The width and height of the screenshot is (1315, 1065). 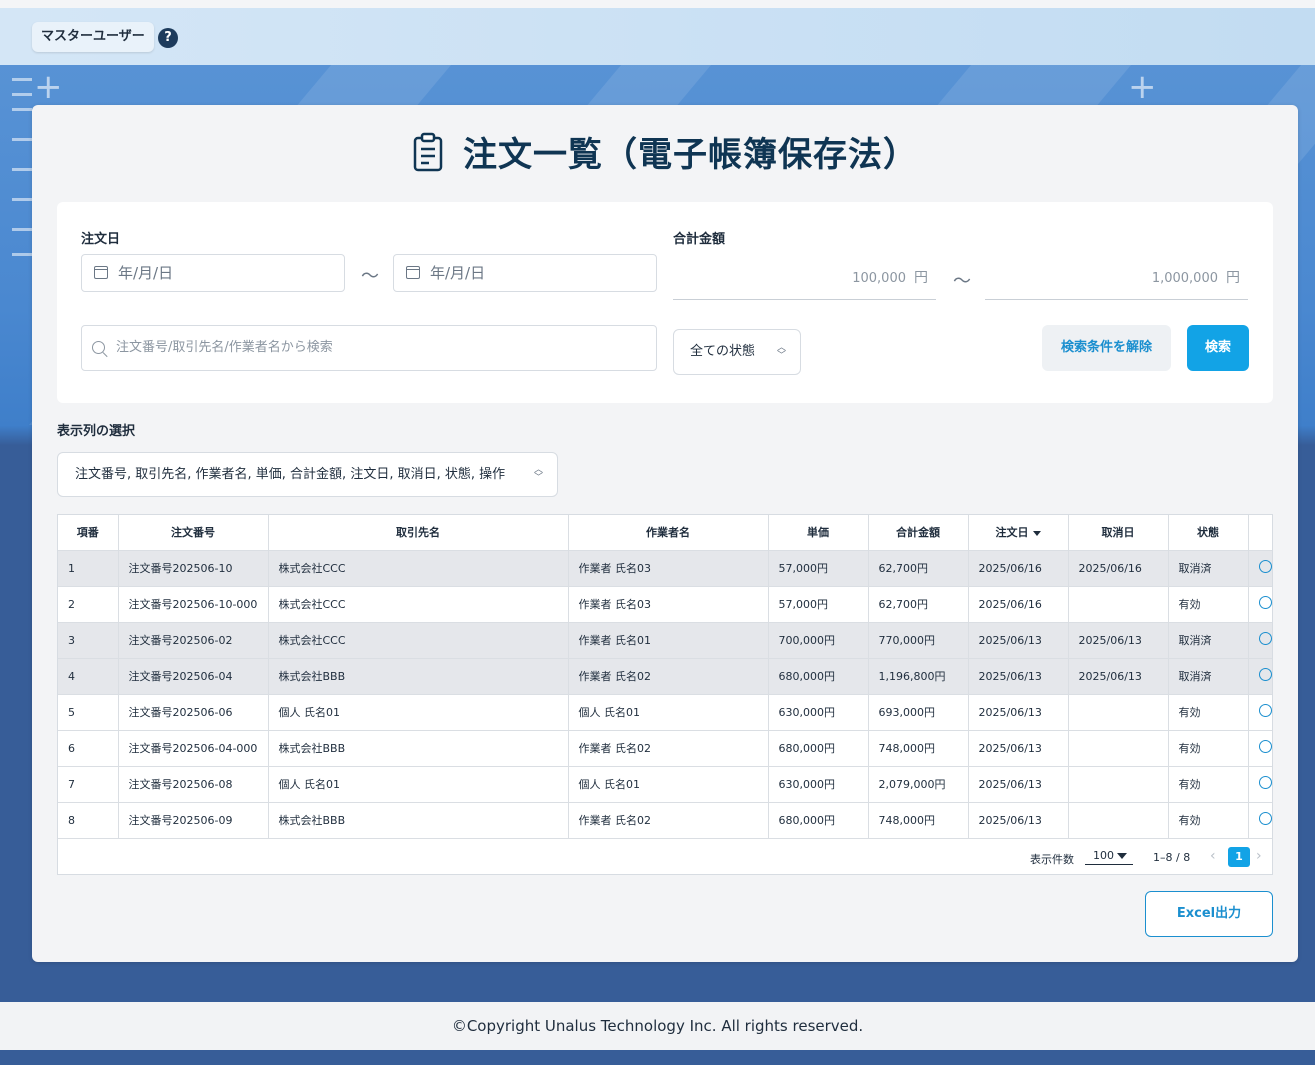 What do you see at coordinates (1208, 533) in the screenshot?
I see `header-status: 状態` at bounding box center [1208, 533].